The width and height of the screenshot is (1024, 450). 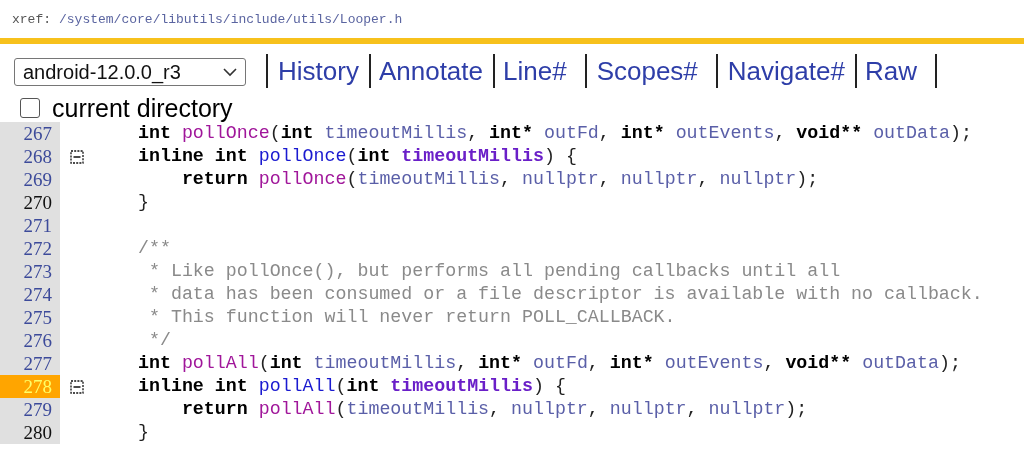 I want to click on line-number: 277, so click(x=30, y=363).